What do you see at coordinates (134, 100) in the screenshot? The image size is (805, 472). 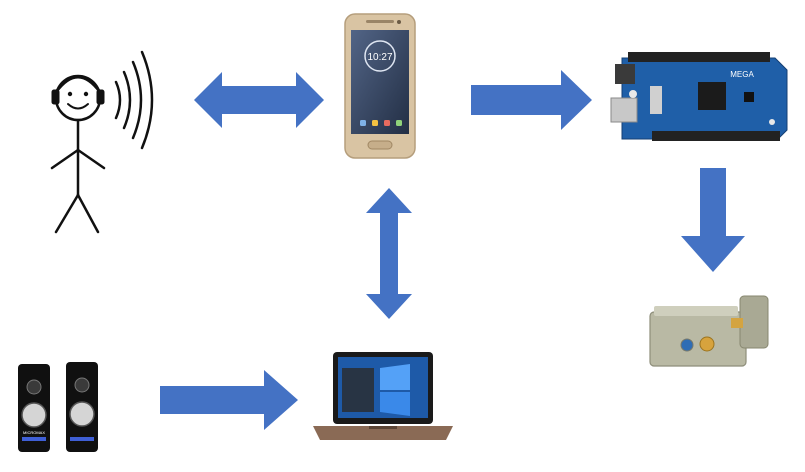 I see `sound-waves-icon` at bounding box center [134, 100].